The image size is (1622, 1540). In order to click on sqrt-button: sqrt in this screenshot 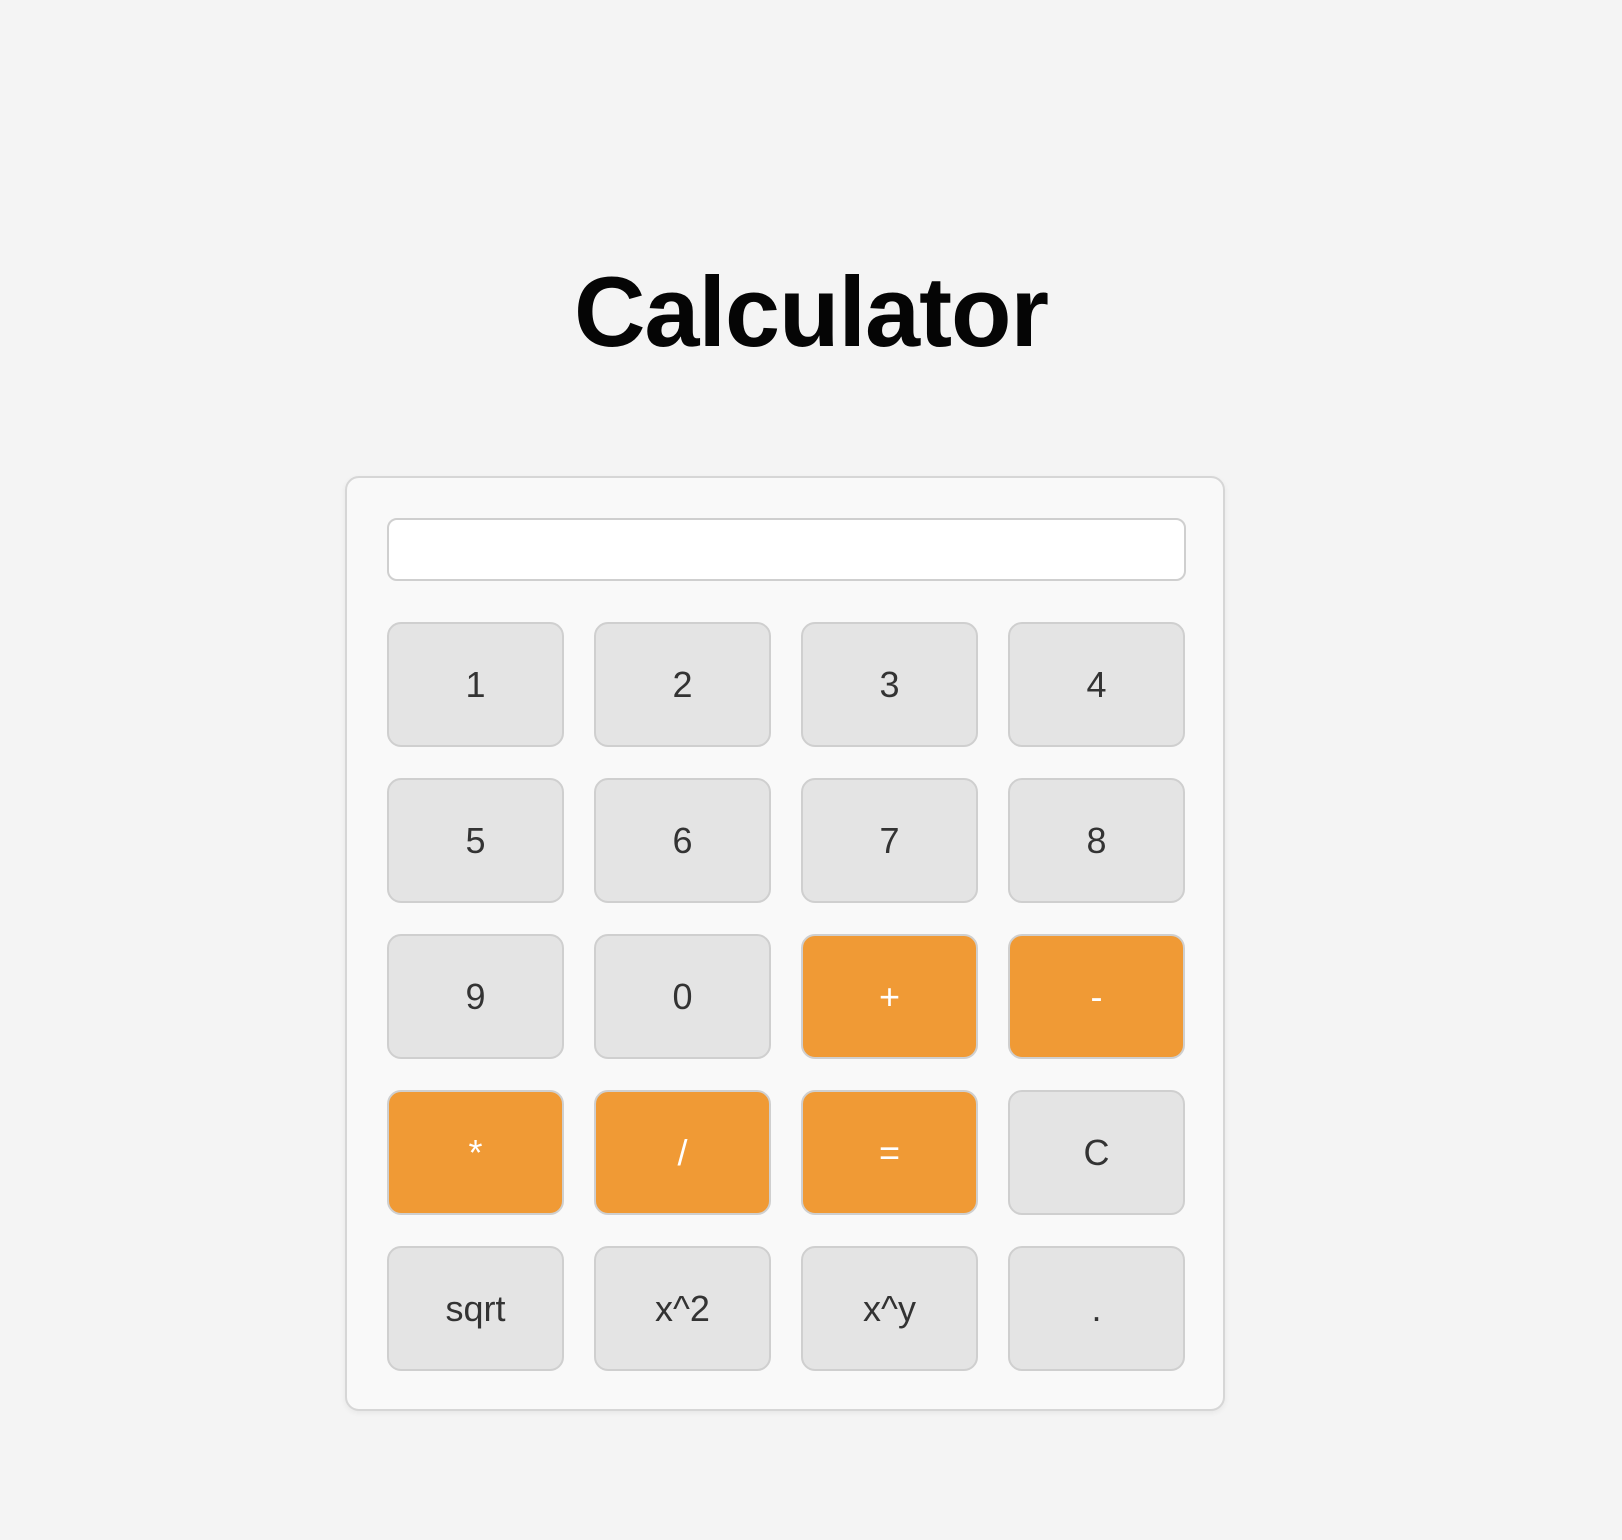, I will do `click(475, 1308)`.